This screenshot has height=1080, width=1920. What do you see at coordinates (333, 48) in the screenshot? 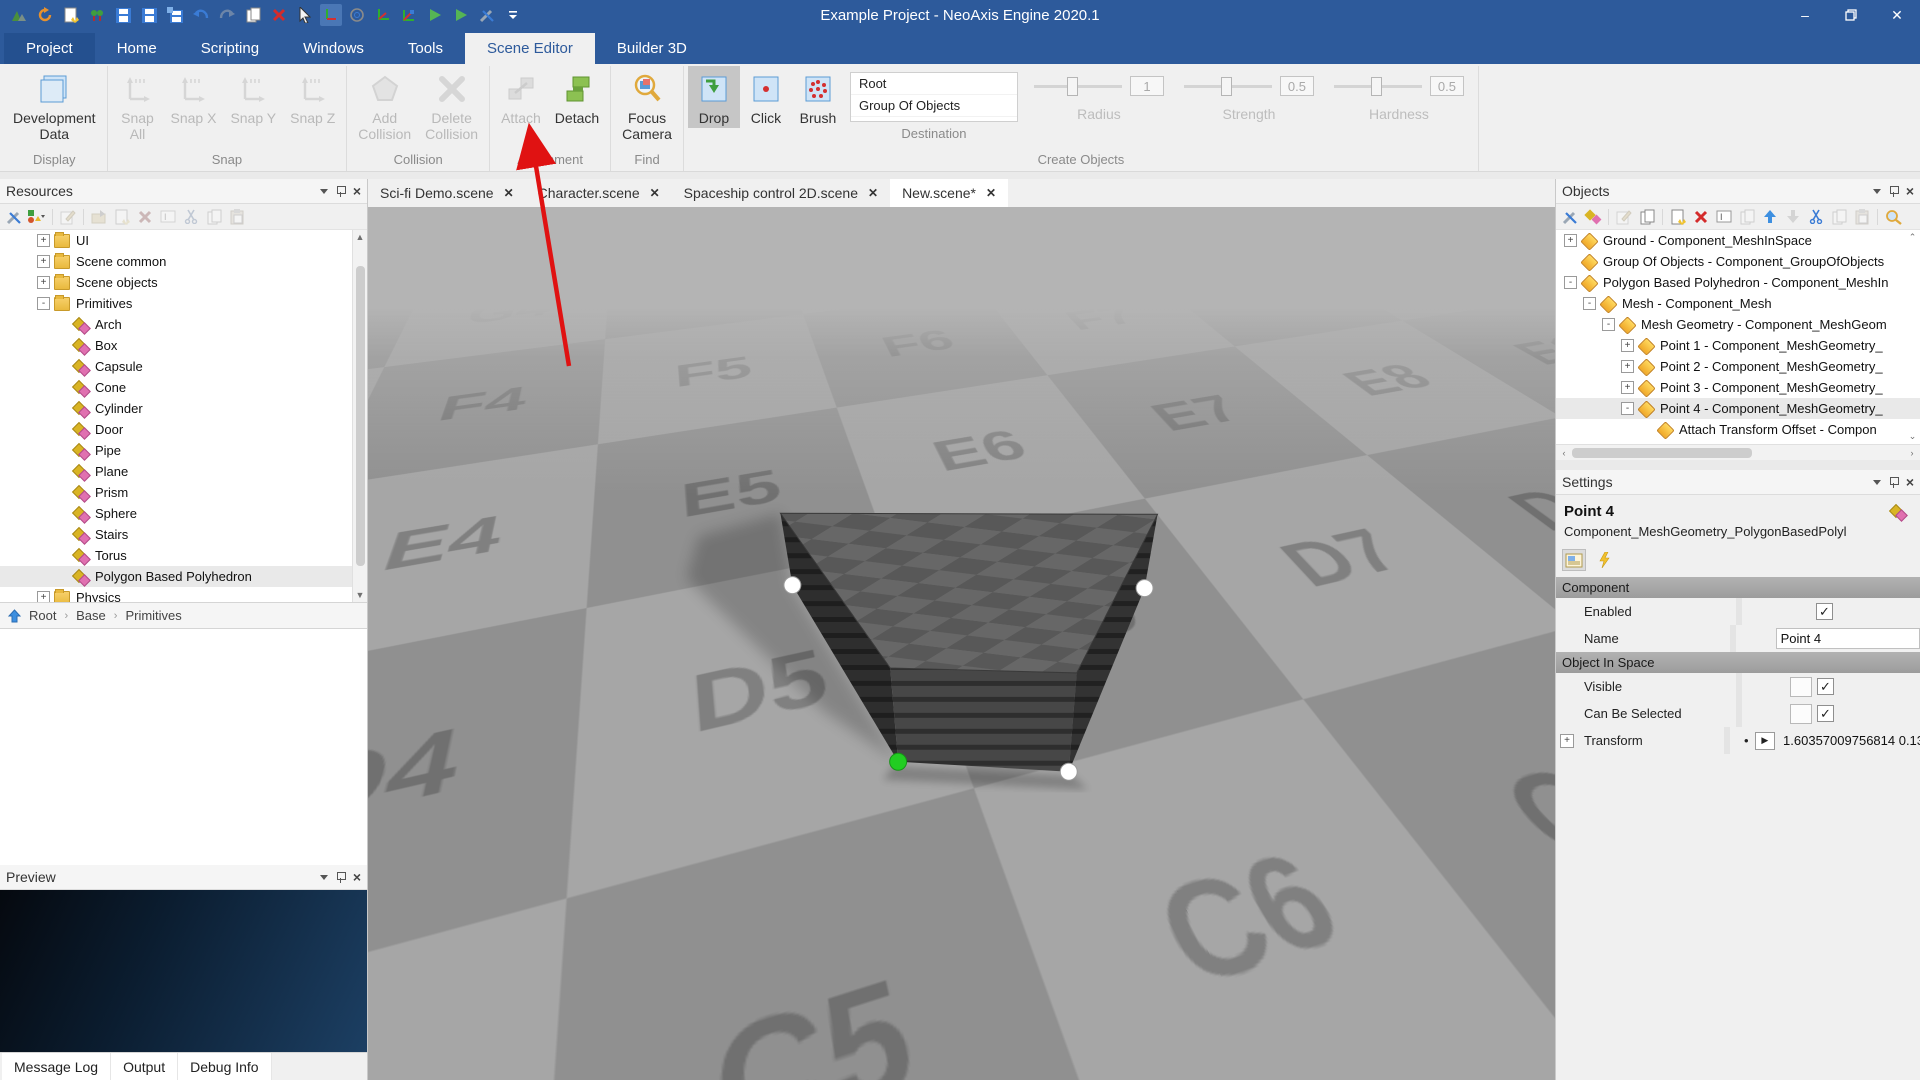
I see `ribbon-tab-windows: Windows` at bounding box center [333, 48].